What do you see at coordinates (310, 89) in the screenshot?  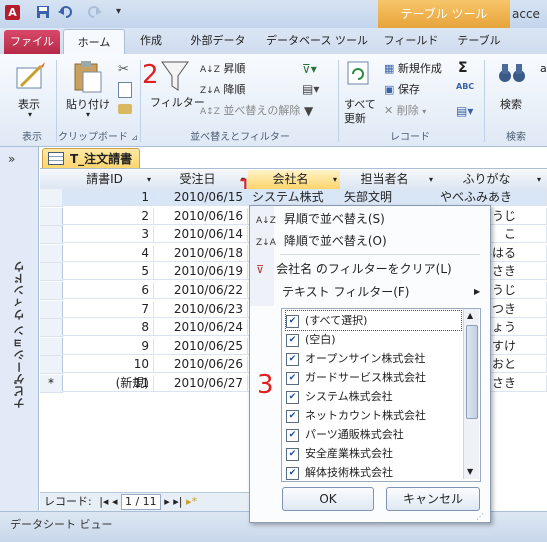 I see `advanced-filter-icon: ▤▾` at bounding box center [310, 89].